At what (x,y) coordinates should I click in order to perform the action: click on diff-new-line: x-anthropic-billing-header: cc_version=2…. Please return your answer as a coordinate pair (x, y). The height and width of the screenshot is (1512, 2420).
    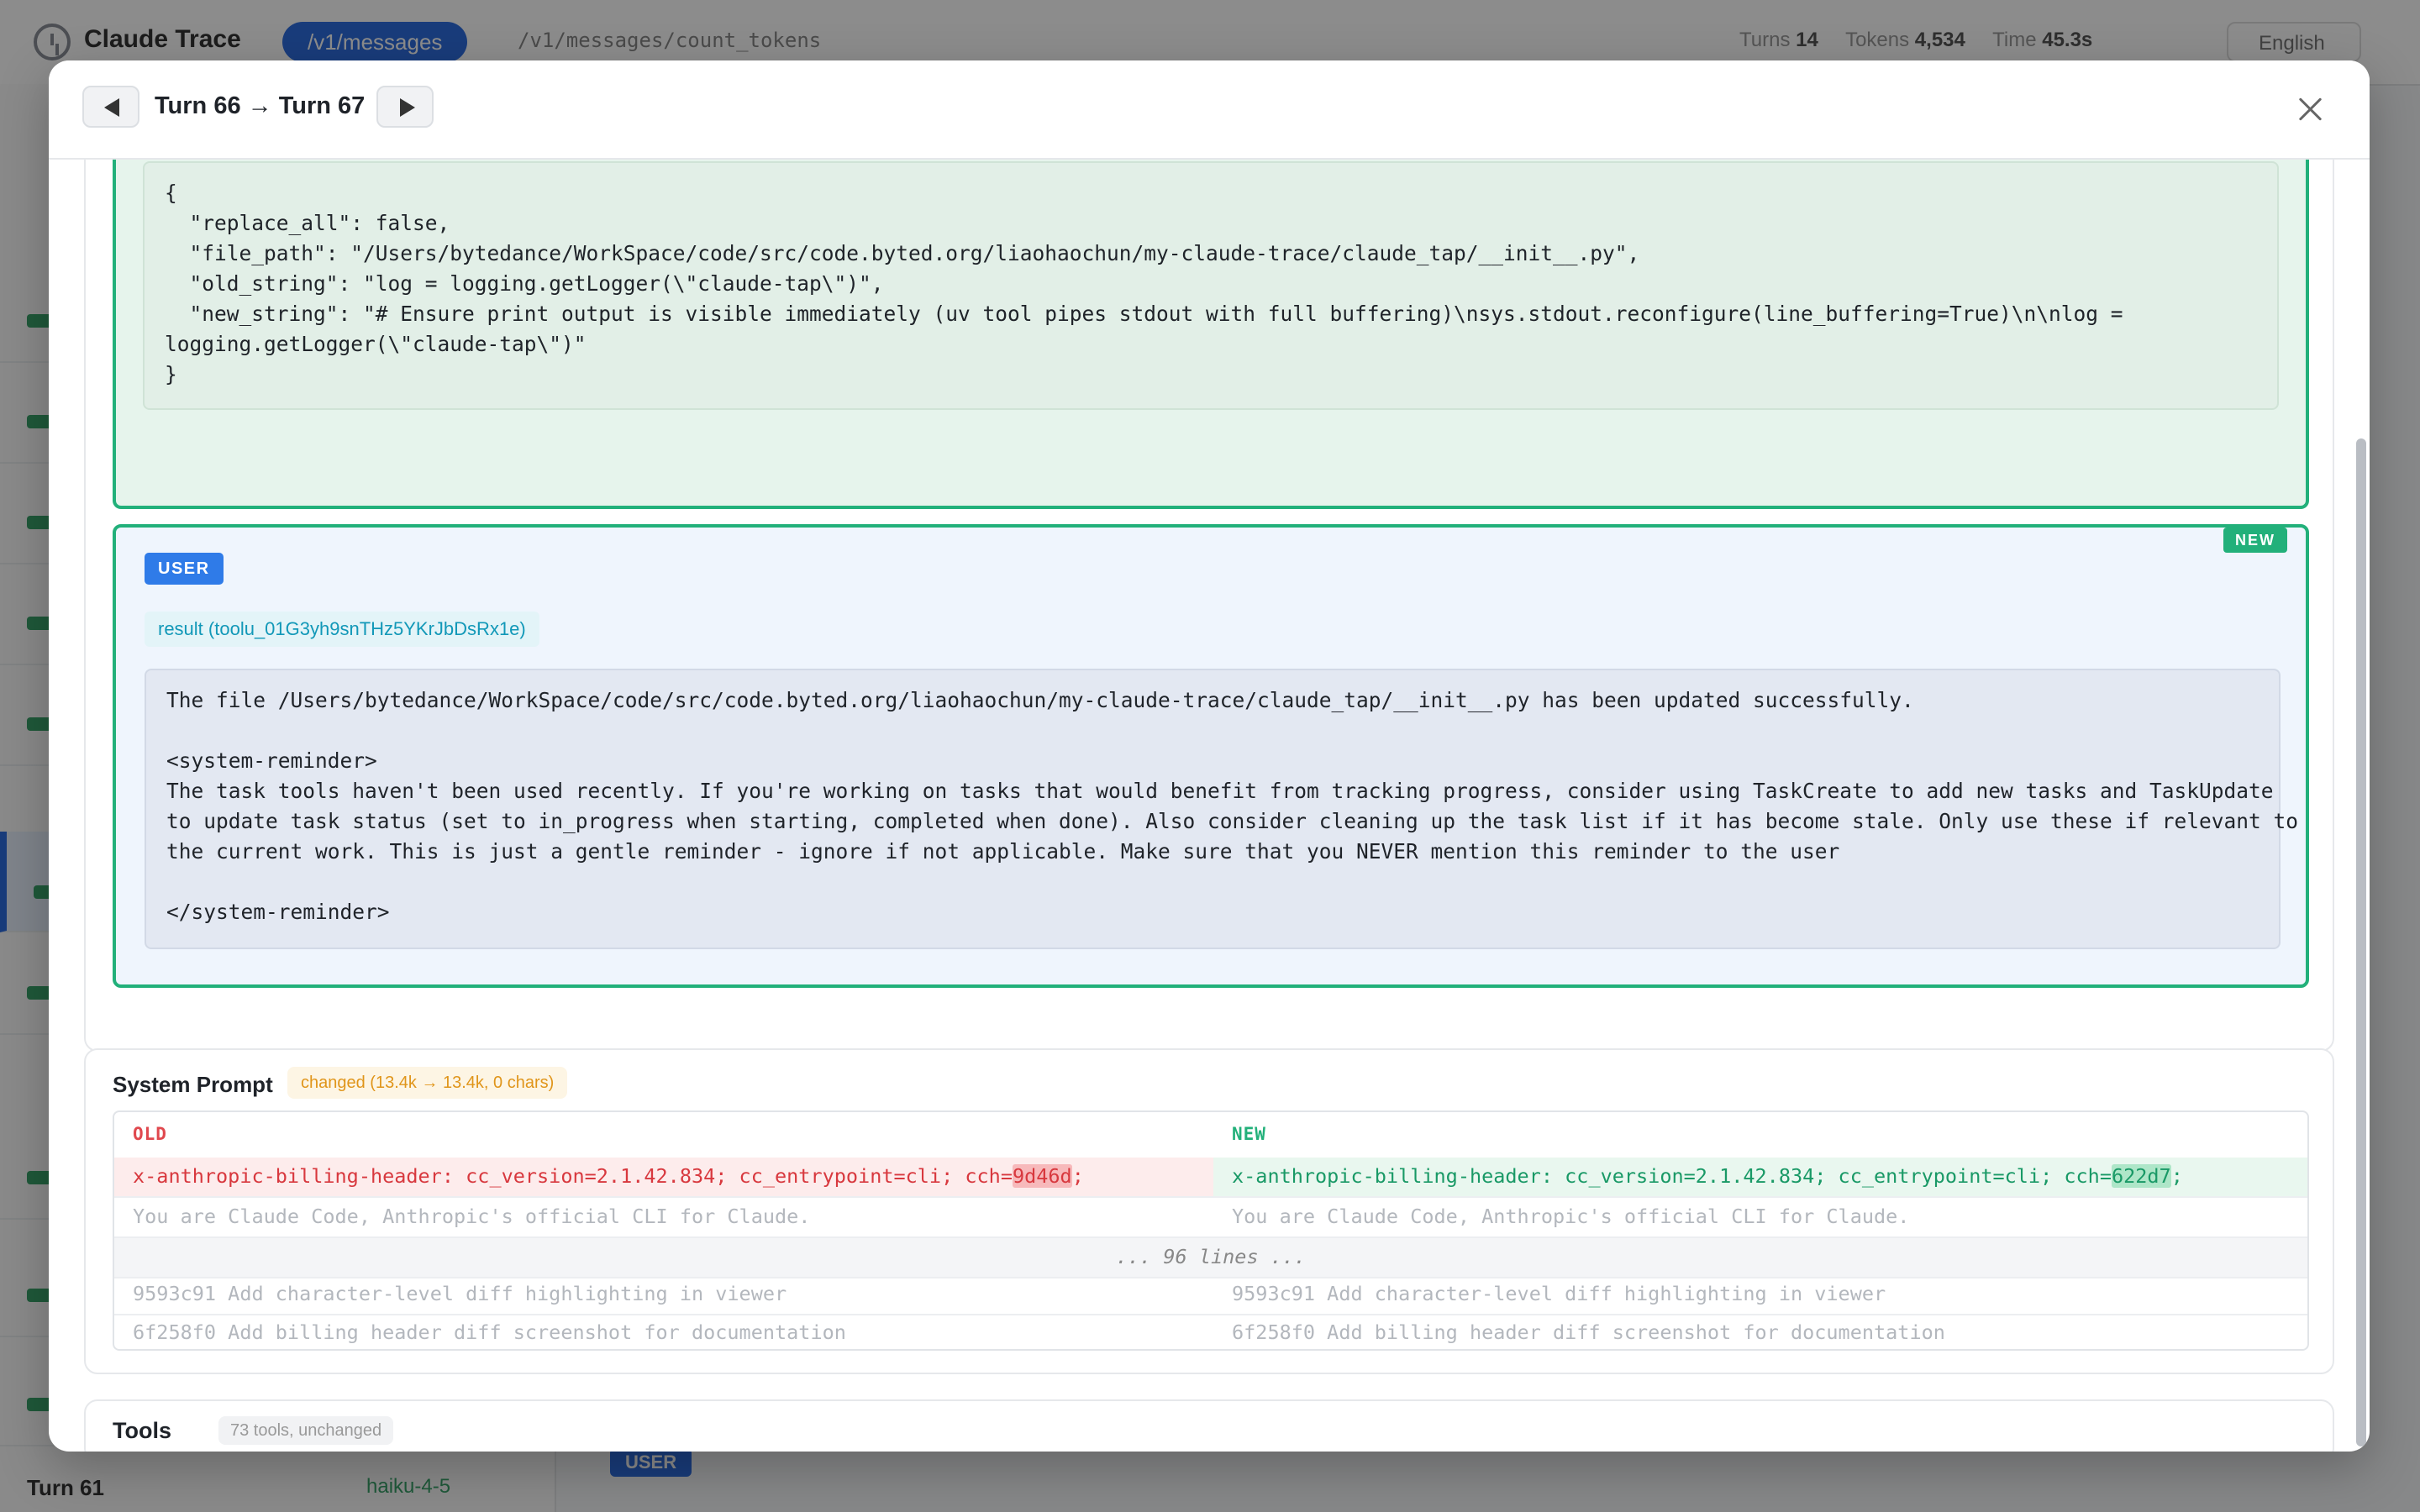
    Looking at the image, I should click on (1760, 1177).